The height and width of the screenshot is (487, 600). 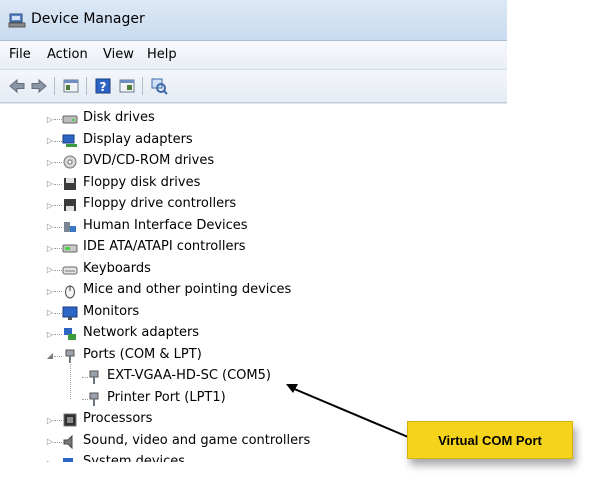 What do you see at coordinates (490, 440) in the screenshot?
I see `callout-label: Virtual COM Port` at bounding box center [490, 440].